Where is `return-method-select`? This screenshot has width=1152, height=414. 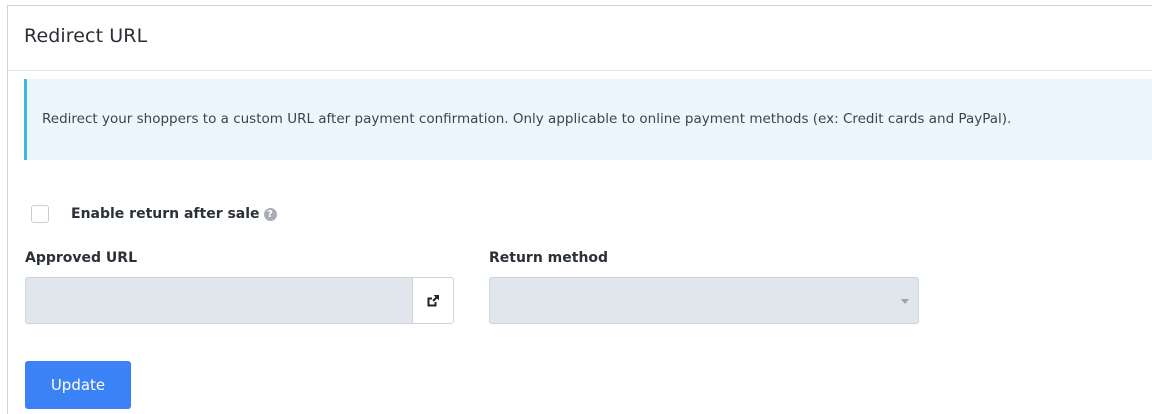 return-method-select is located at coordinates (704, 300).